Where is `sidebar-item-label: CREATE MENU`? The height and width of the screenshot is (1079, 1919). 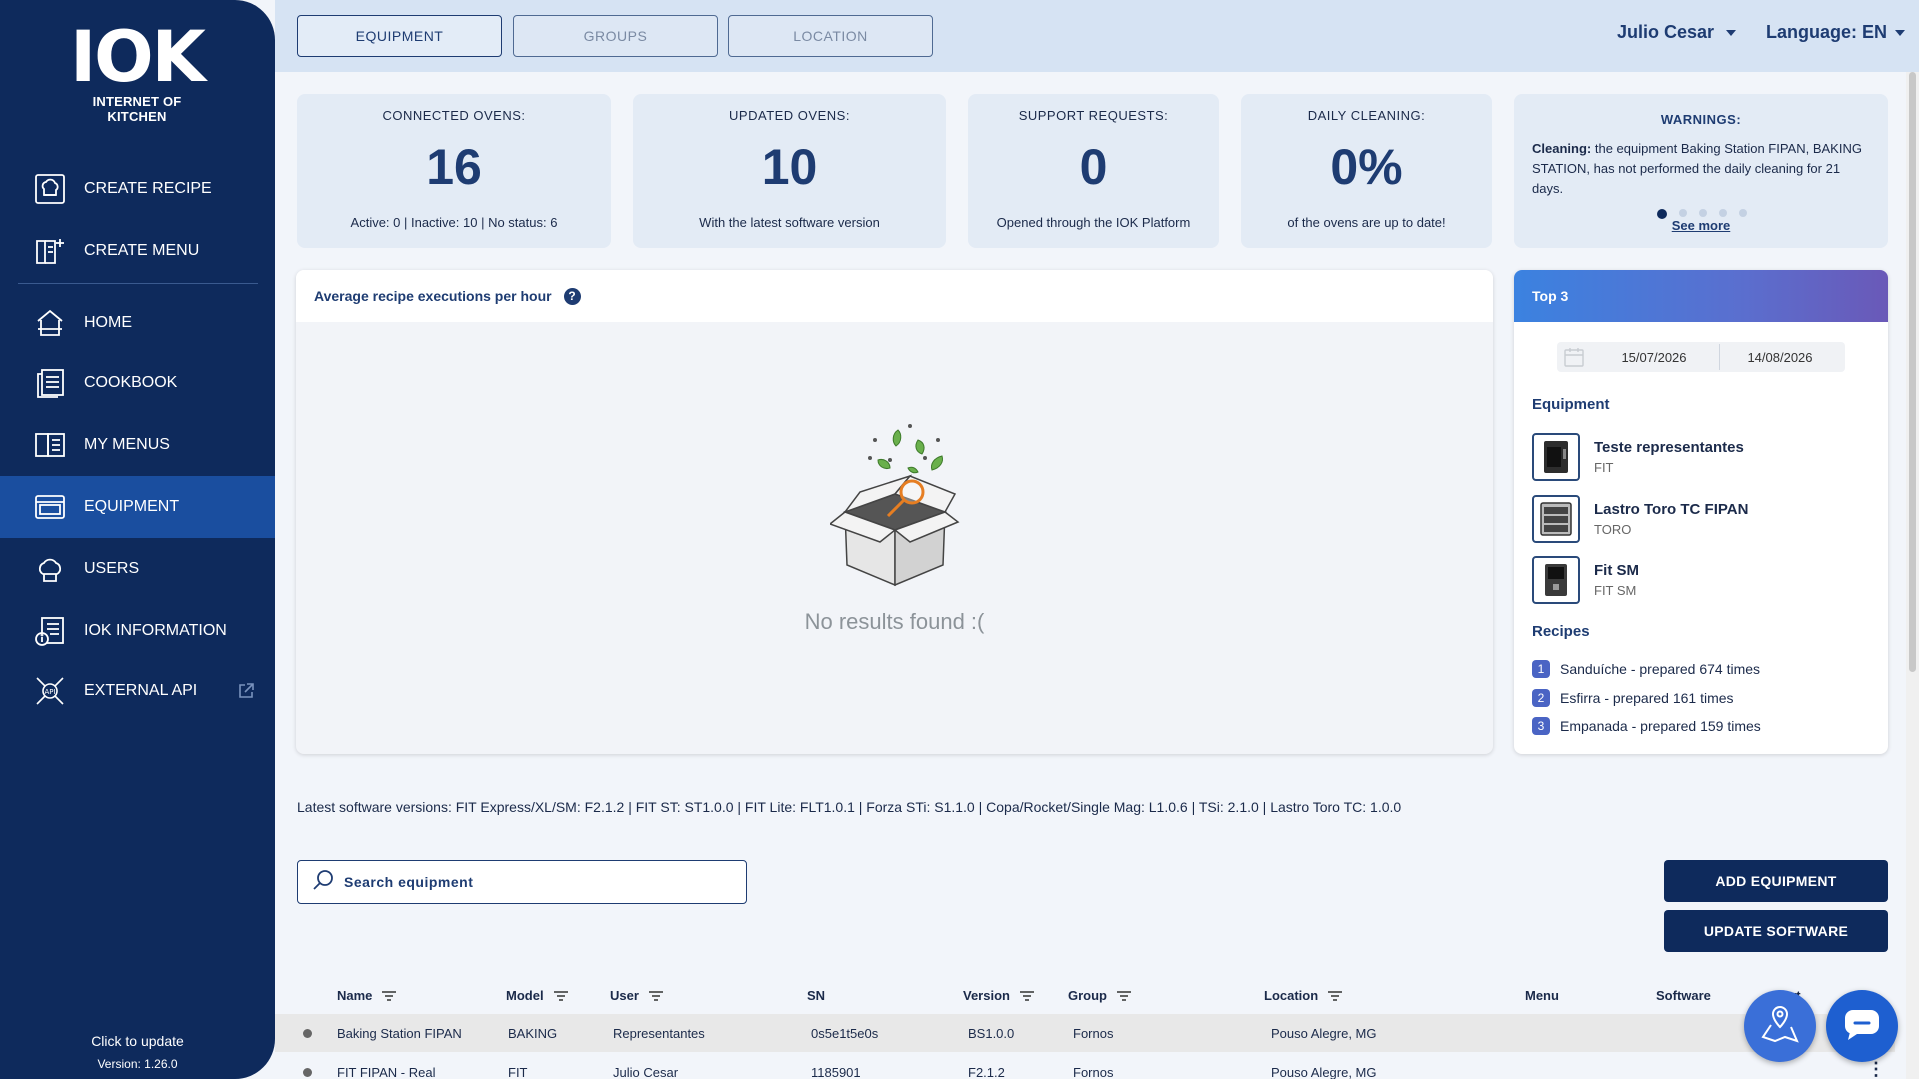 sidebar-item-label: CREATE MENU is located at coordinates (142, 250).